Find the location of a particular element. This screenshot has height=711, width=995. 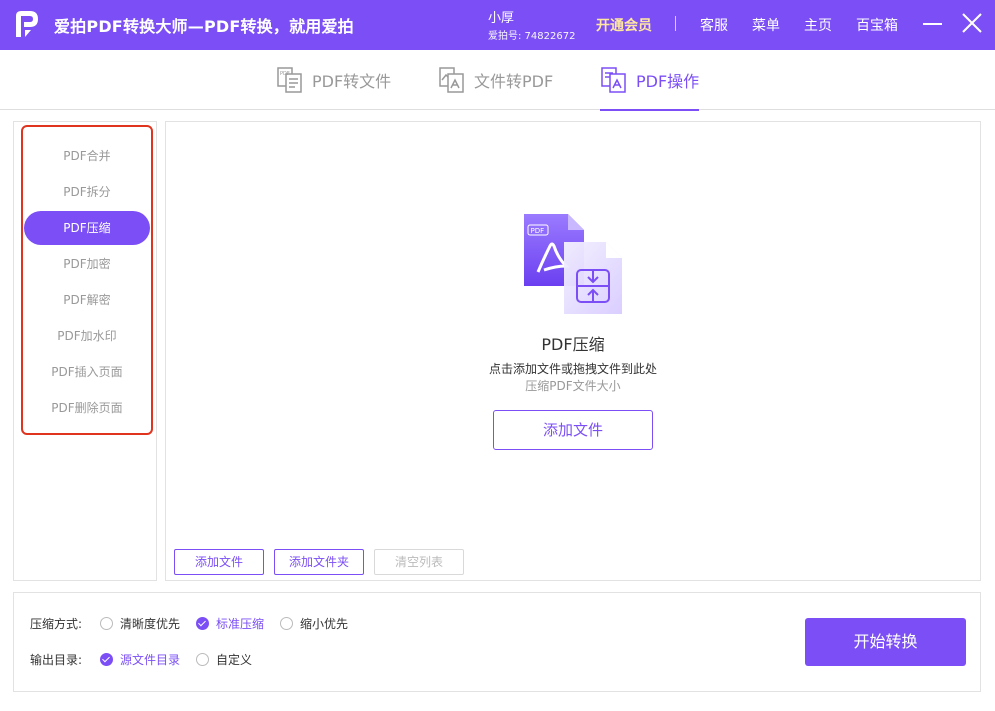

radio-source-dir: 源文件目录 is located at coordinates (140, 659).